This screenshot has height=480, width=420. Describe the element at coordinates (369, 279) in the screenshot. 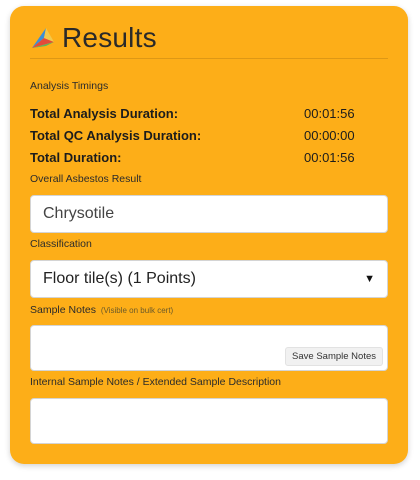

I see `caret-down-icon: ▼` at that location.